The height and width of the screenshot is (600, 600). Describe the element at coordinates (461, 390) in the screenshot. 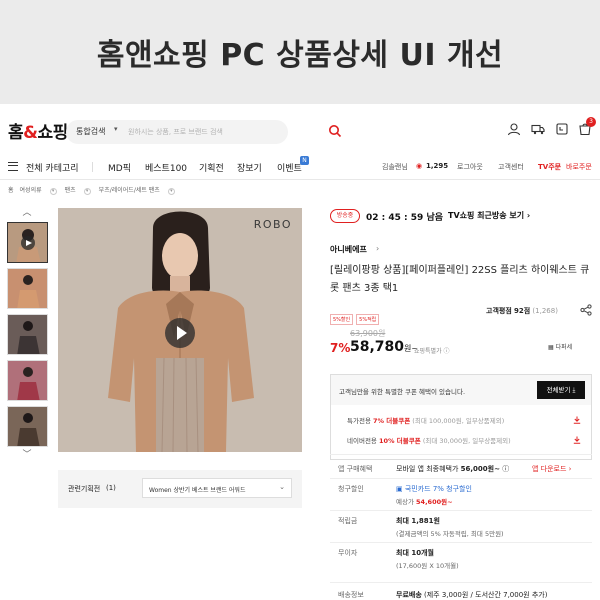

I see `coupon-header: 고객님만을 위한 특별한 쿠폰 혜택이 있습니다. 전체받기 ⤓` at that location.